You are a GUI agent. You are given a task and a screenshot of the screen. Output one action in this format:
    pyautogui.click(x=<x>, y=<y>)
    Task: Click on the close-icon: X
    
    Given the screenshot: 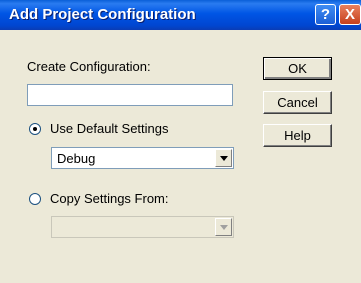 What is the action you would take?
    pyautogui.click(x=349, y=14)
    